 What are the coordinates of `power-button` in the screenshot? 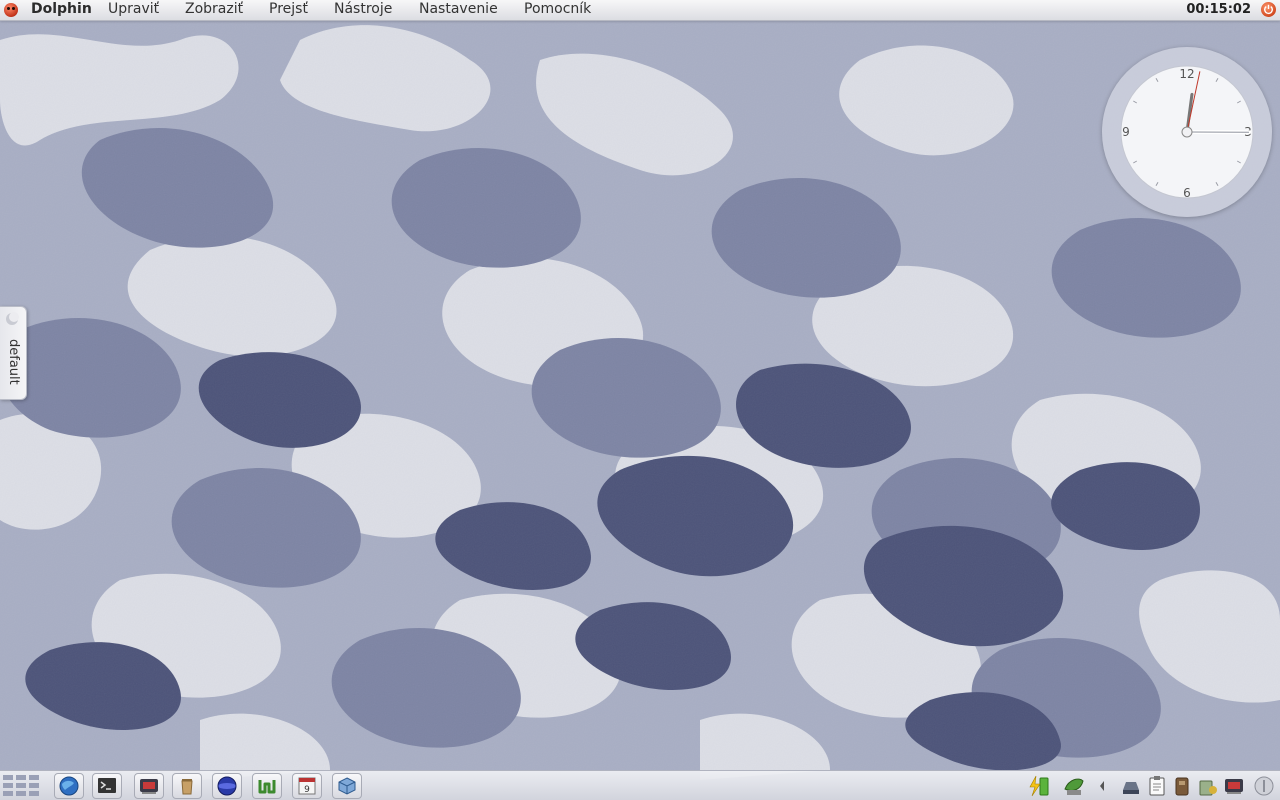 It's located at (1268, 9).